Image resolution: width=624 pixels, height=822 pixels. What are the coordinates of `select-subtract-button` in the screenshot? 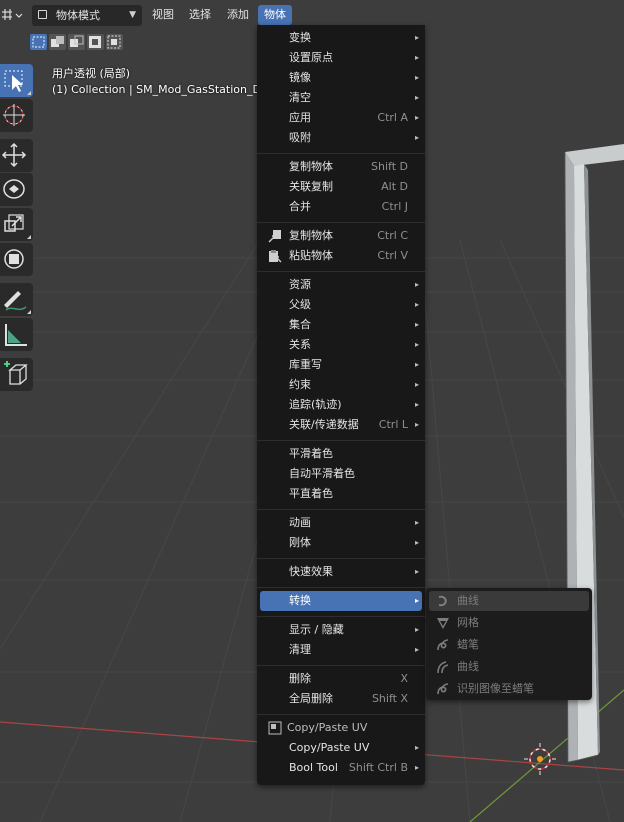 It's located at (76, 42).